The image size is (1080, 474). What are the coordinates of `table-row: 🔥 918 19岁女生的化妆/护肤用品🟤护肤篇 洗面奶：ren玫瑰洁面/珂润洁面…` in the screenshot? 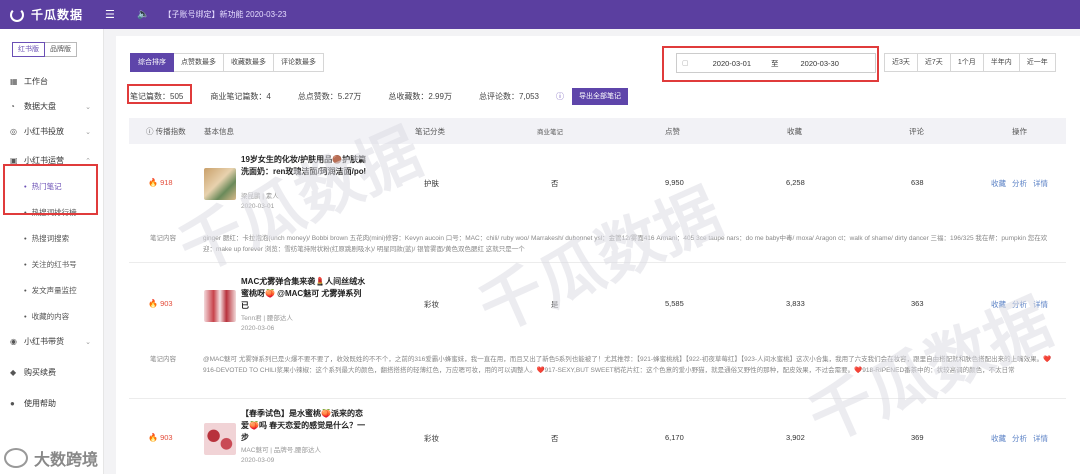 It's located at (597, 188).